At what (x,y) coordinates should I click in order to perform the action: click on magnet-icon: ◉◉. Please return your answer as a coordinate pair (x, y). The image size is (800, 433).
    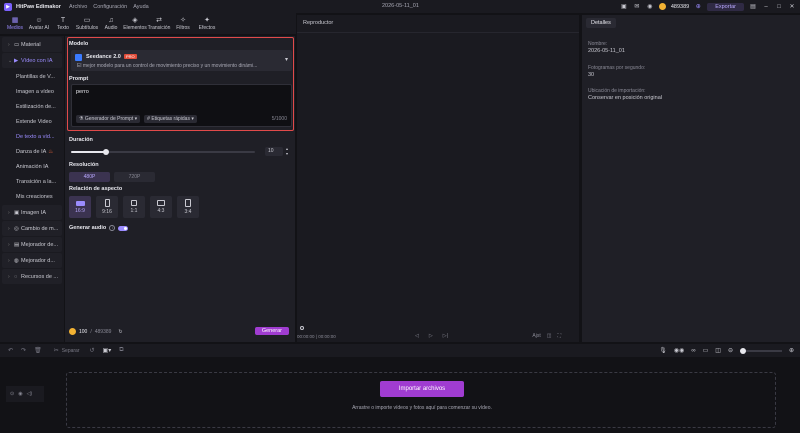
    Looking at the image, I should click on (679, 350).